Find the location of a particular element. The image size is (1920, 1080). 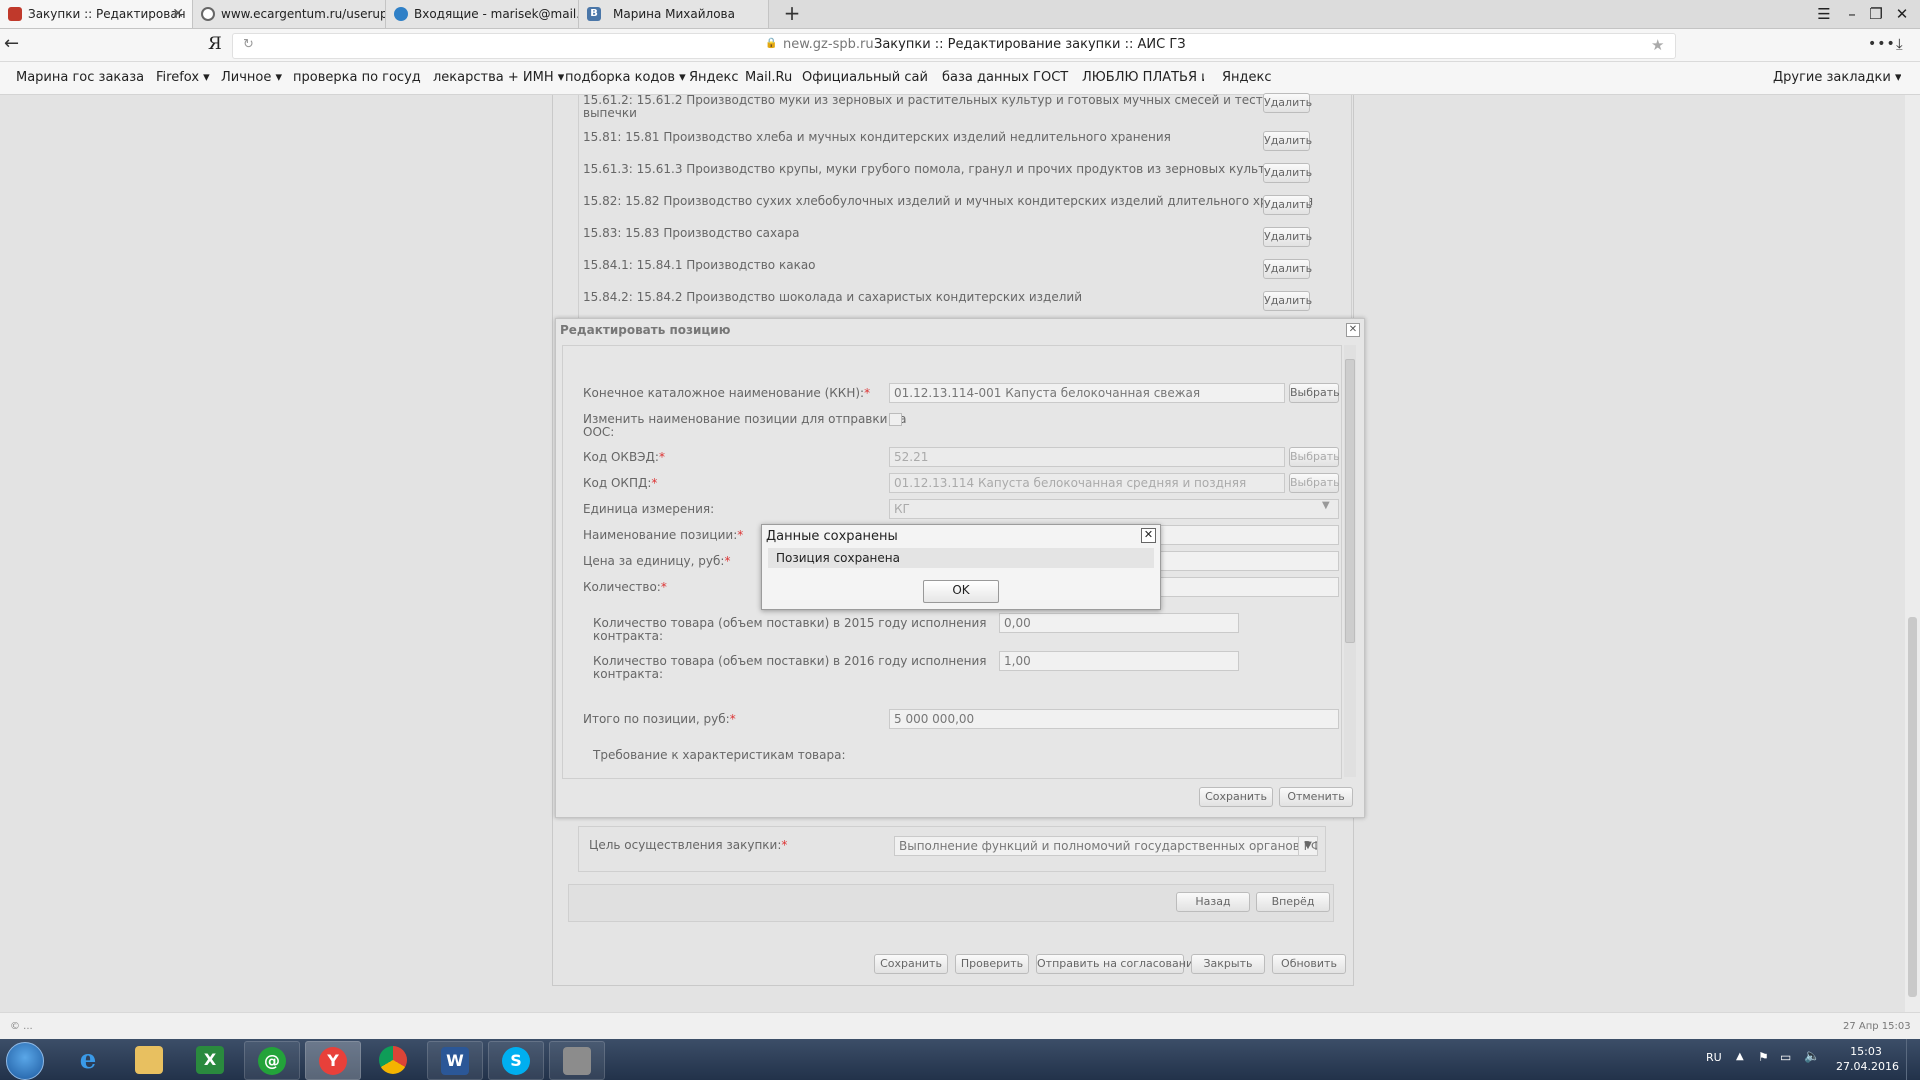

tab-vk: В Марина Михайлова is located at coordinates (674, 14).